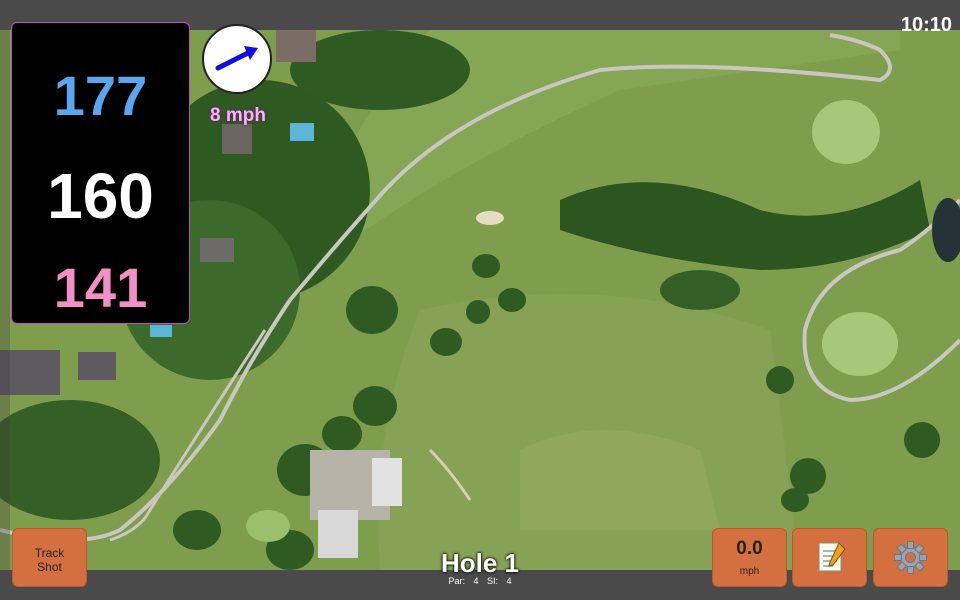 This screenshot has height=600, width=960. Describe the element at coordinates (49, 553) in the screenshot. I see `track-shot-label-line1: Track` at that location.